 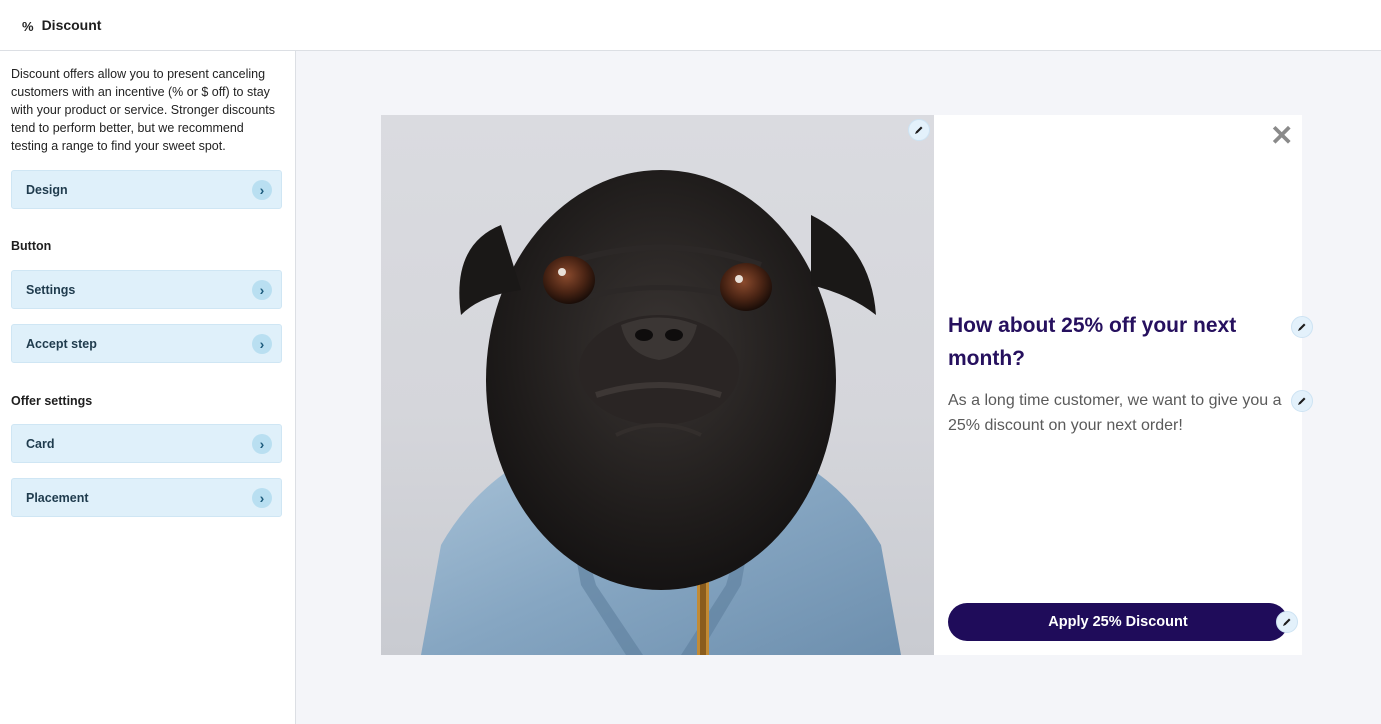 What do you see at coordinates (51, 289) in the screenshot?
I see `settings-accordion-label: Settings` at bounding box center [51, 289].